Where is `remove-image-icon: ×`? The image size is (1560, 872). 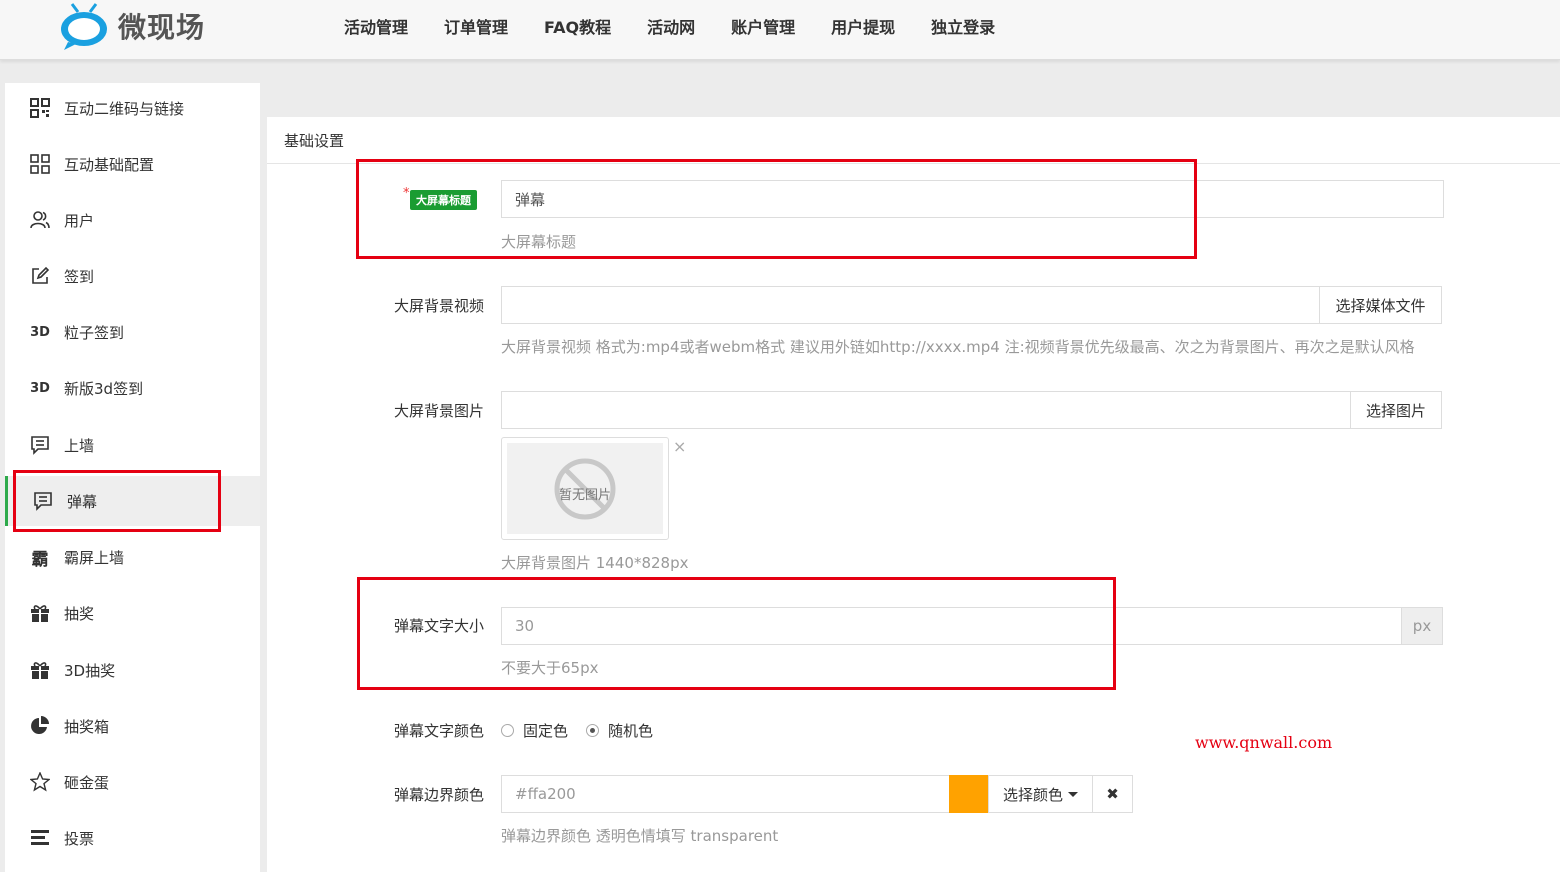 remove-image-icon: × is located at coordinates (679, 446).